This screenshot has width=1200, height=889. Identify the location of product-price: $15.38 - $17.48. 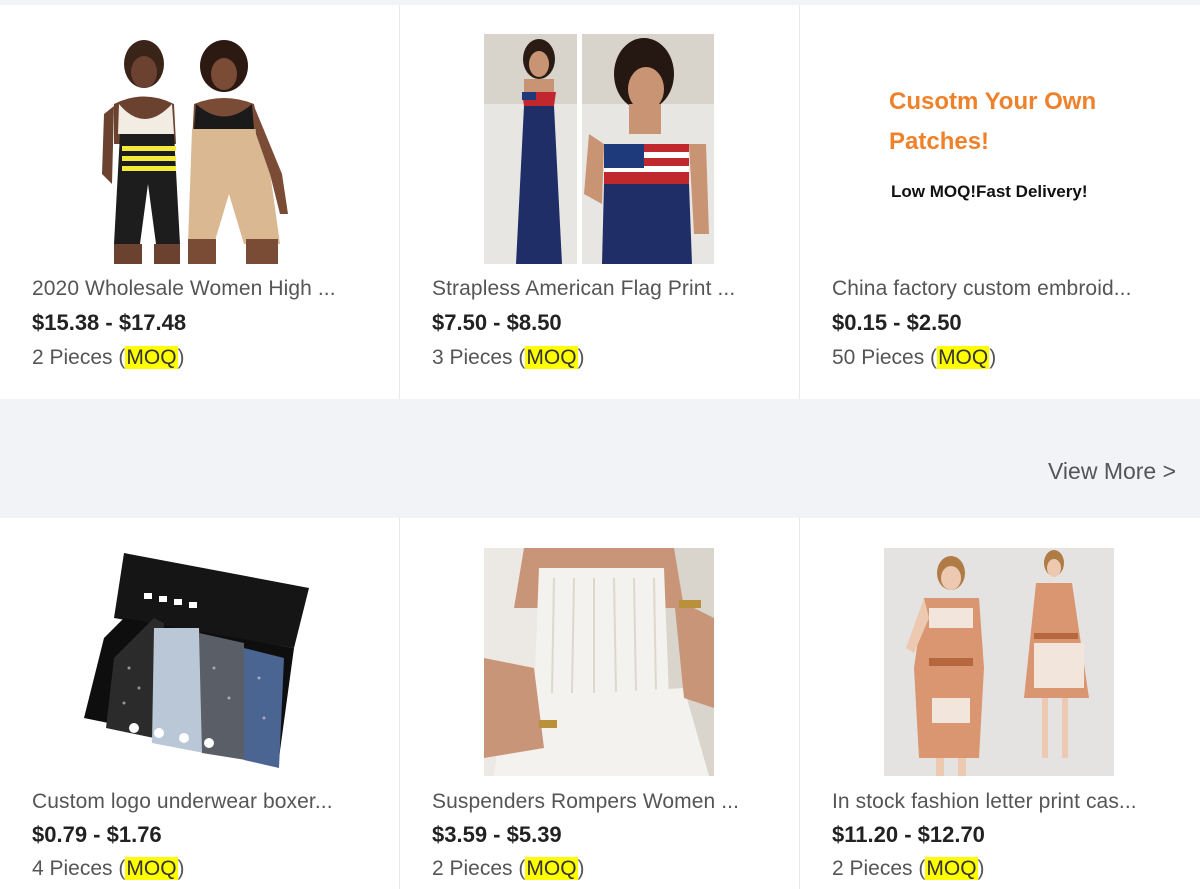
(109, 322).